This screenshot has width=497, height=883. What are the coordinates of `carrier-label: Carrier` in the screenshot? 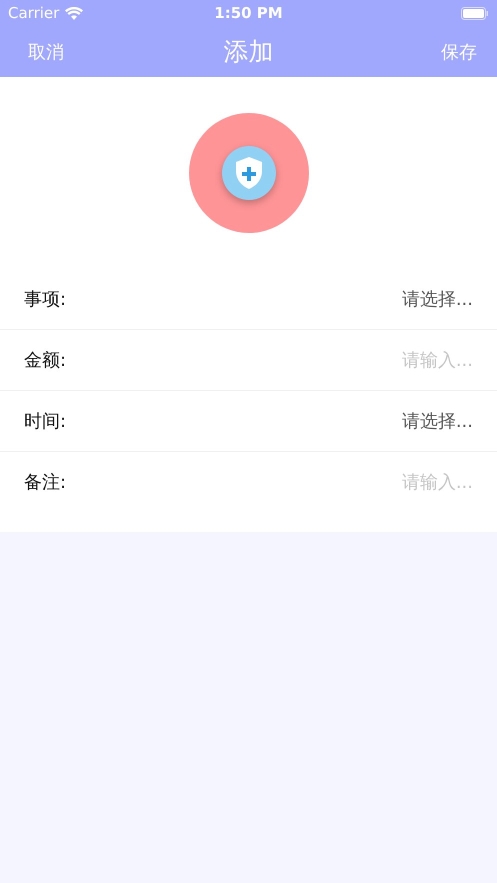 It's located at (34, 13).